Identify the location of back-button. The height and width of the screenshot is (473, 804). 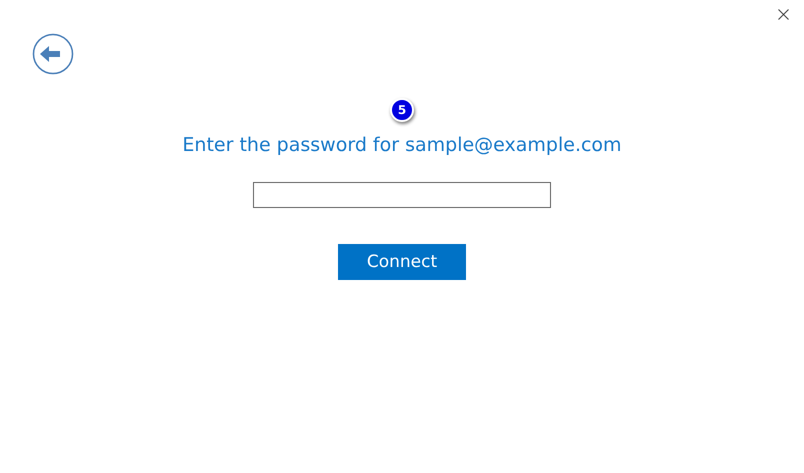
(53, 54).